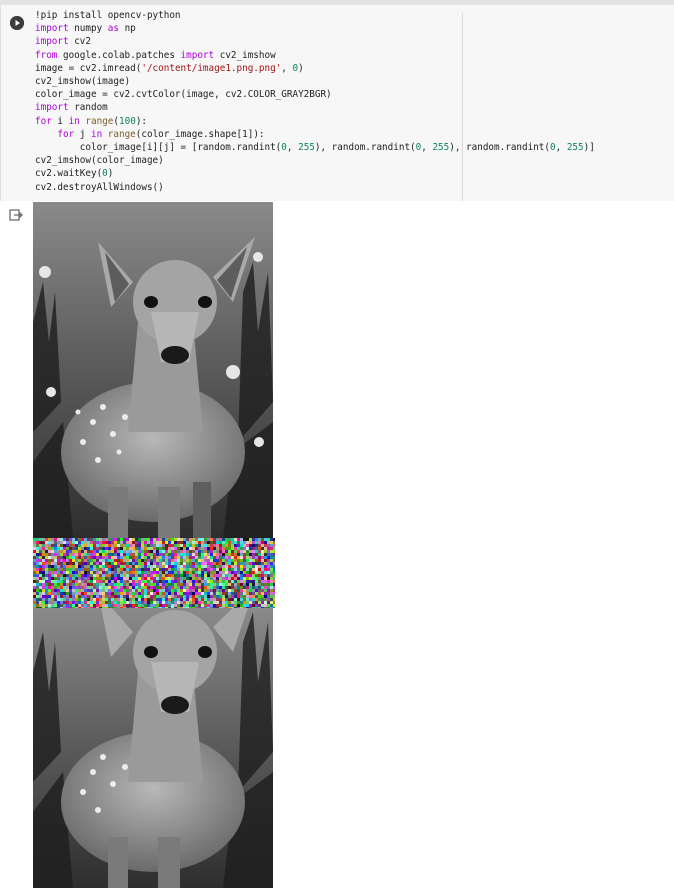 This screenshot has height=891, width=674. I want to click on code-line: for i in range(100):, so click(91, 121).